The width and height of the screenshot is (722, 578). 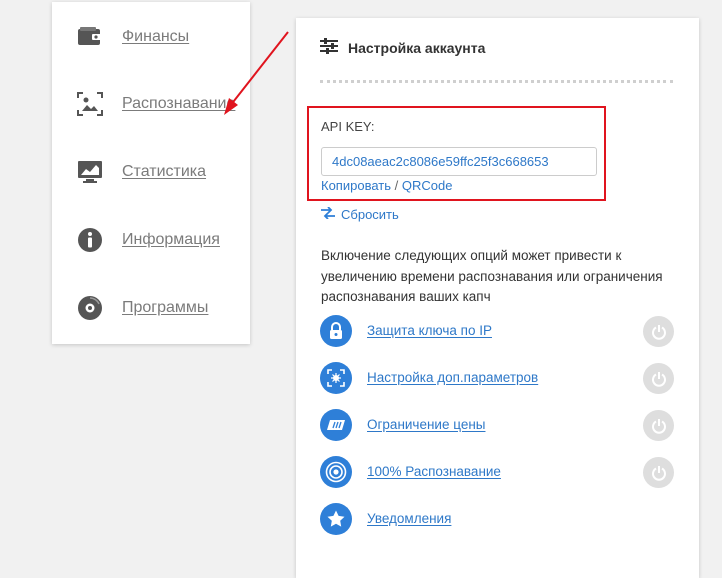 I want to click on sliders-icon, so click(x=329, y=48).